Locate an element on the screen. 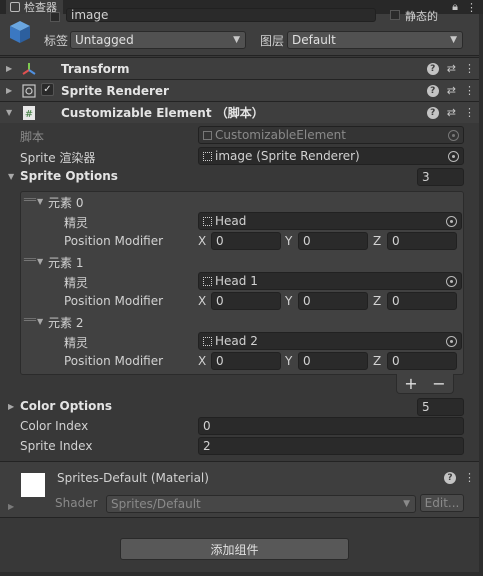 Image resolution: width=483 pixels, height=576 pixels. gameobject-icon is located at coordinates (20, 32).